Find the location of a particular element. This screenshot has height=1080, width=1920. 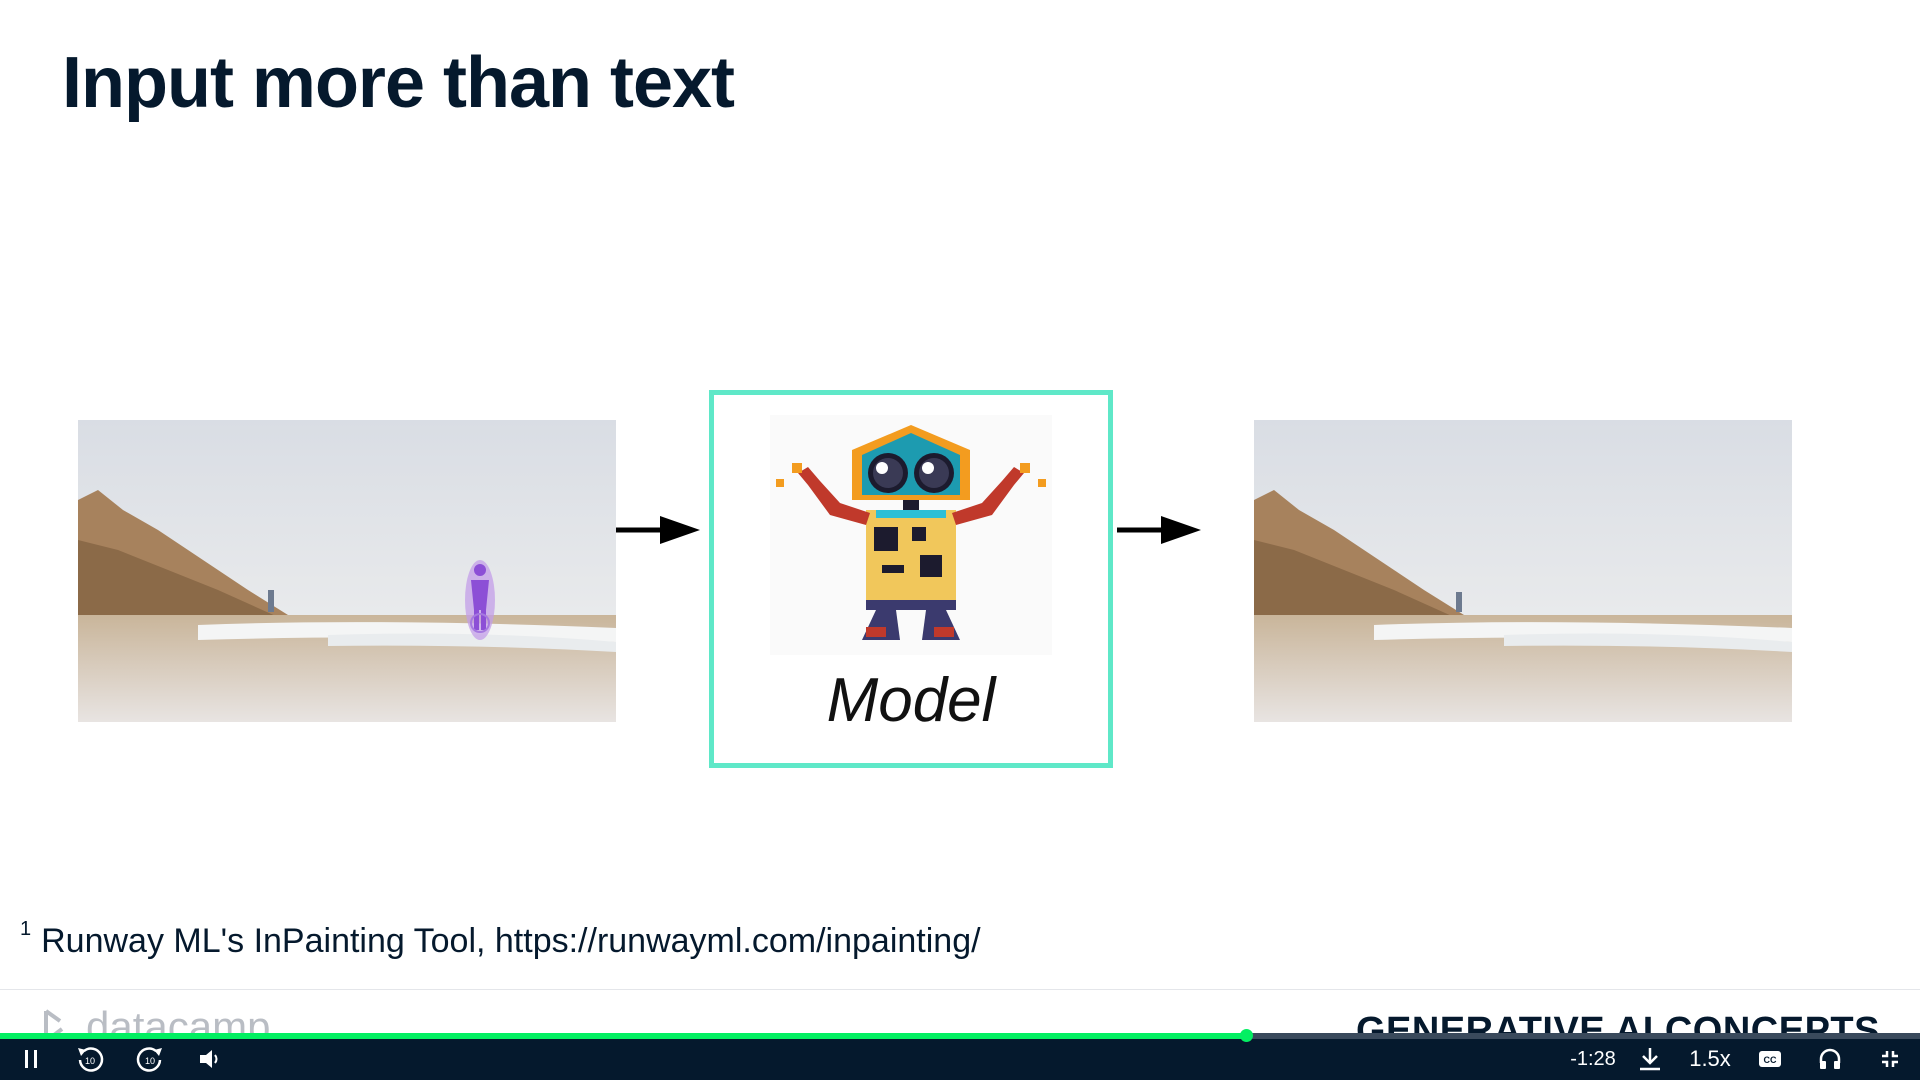

datacamp-logo: datacamp is located at coordinates (155, 1019).